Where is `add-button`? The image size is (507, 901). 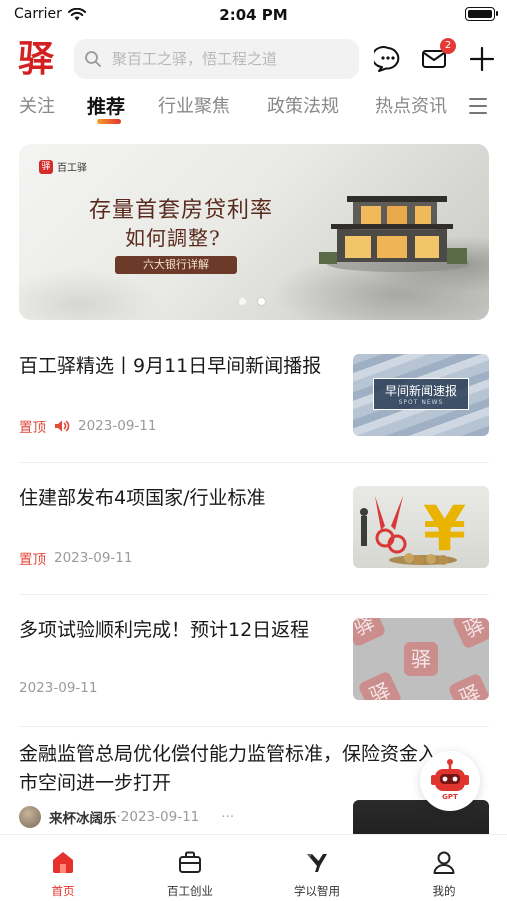
add-button is located at coordinates (482, 59).